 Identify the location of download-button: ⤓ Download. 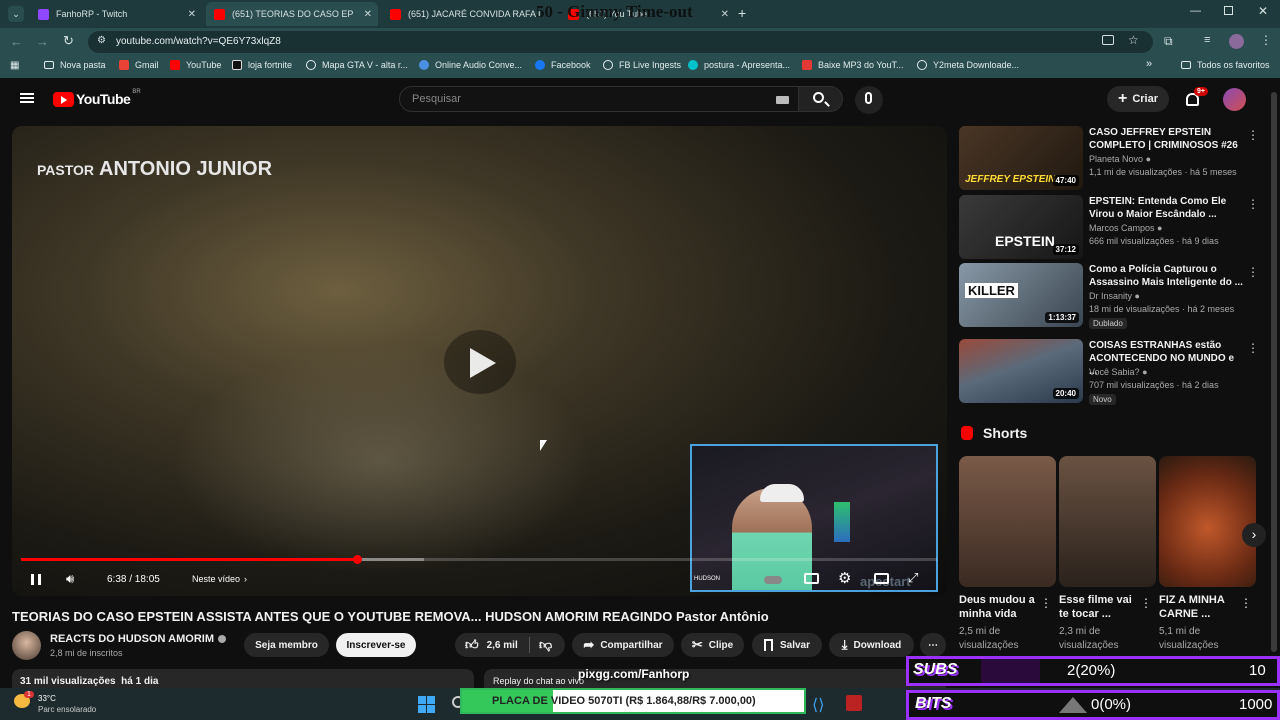
(871, 645).